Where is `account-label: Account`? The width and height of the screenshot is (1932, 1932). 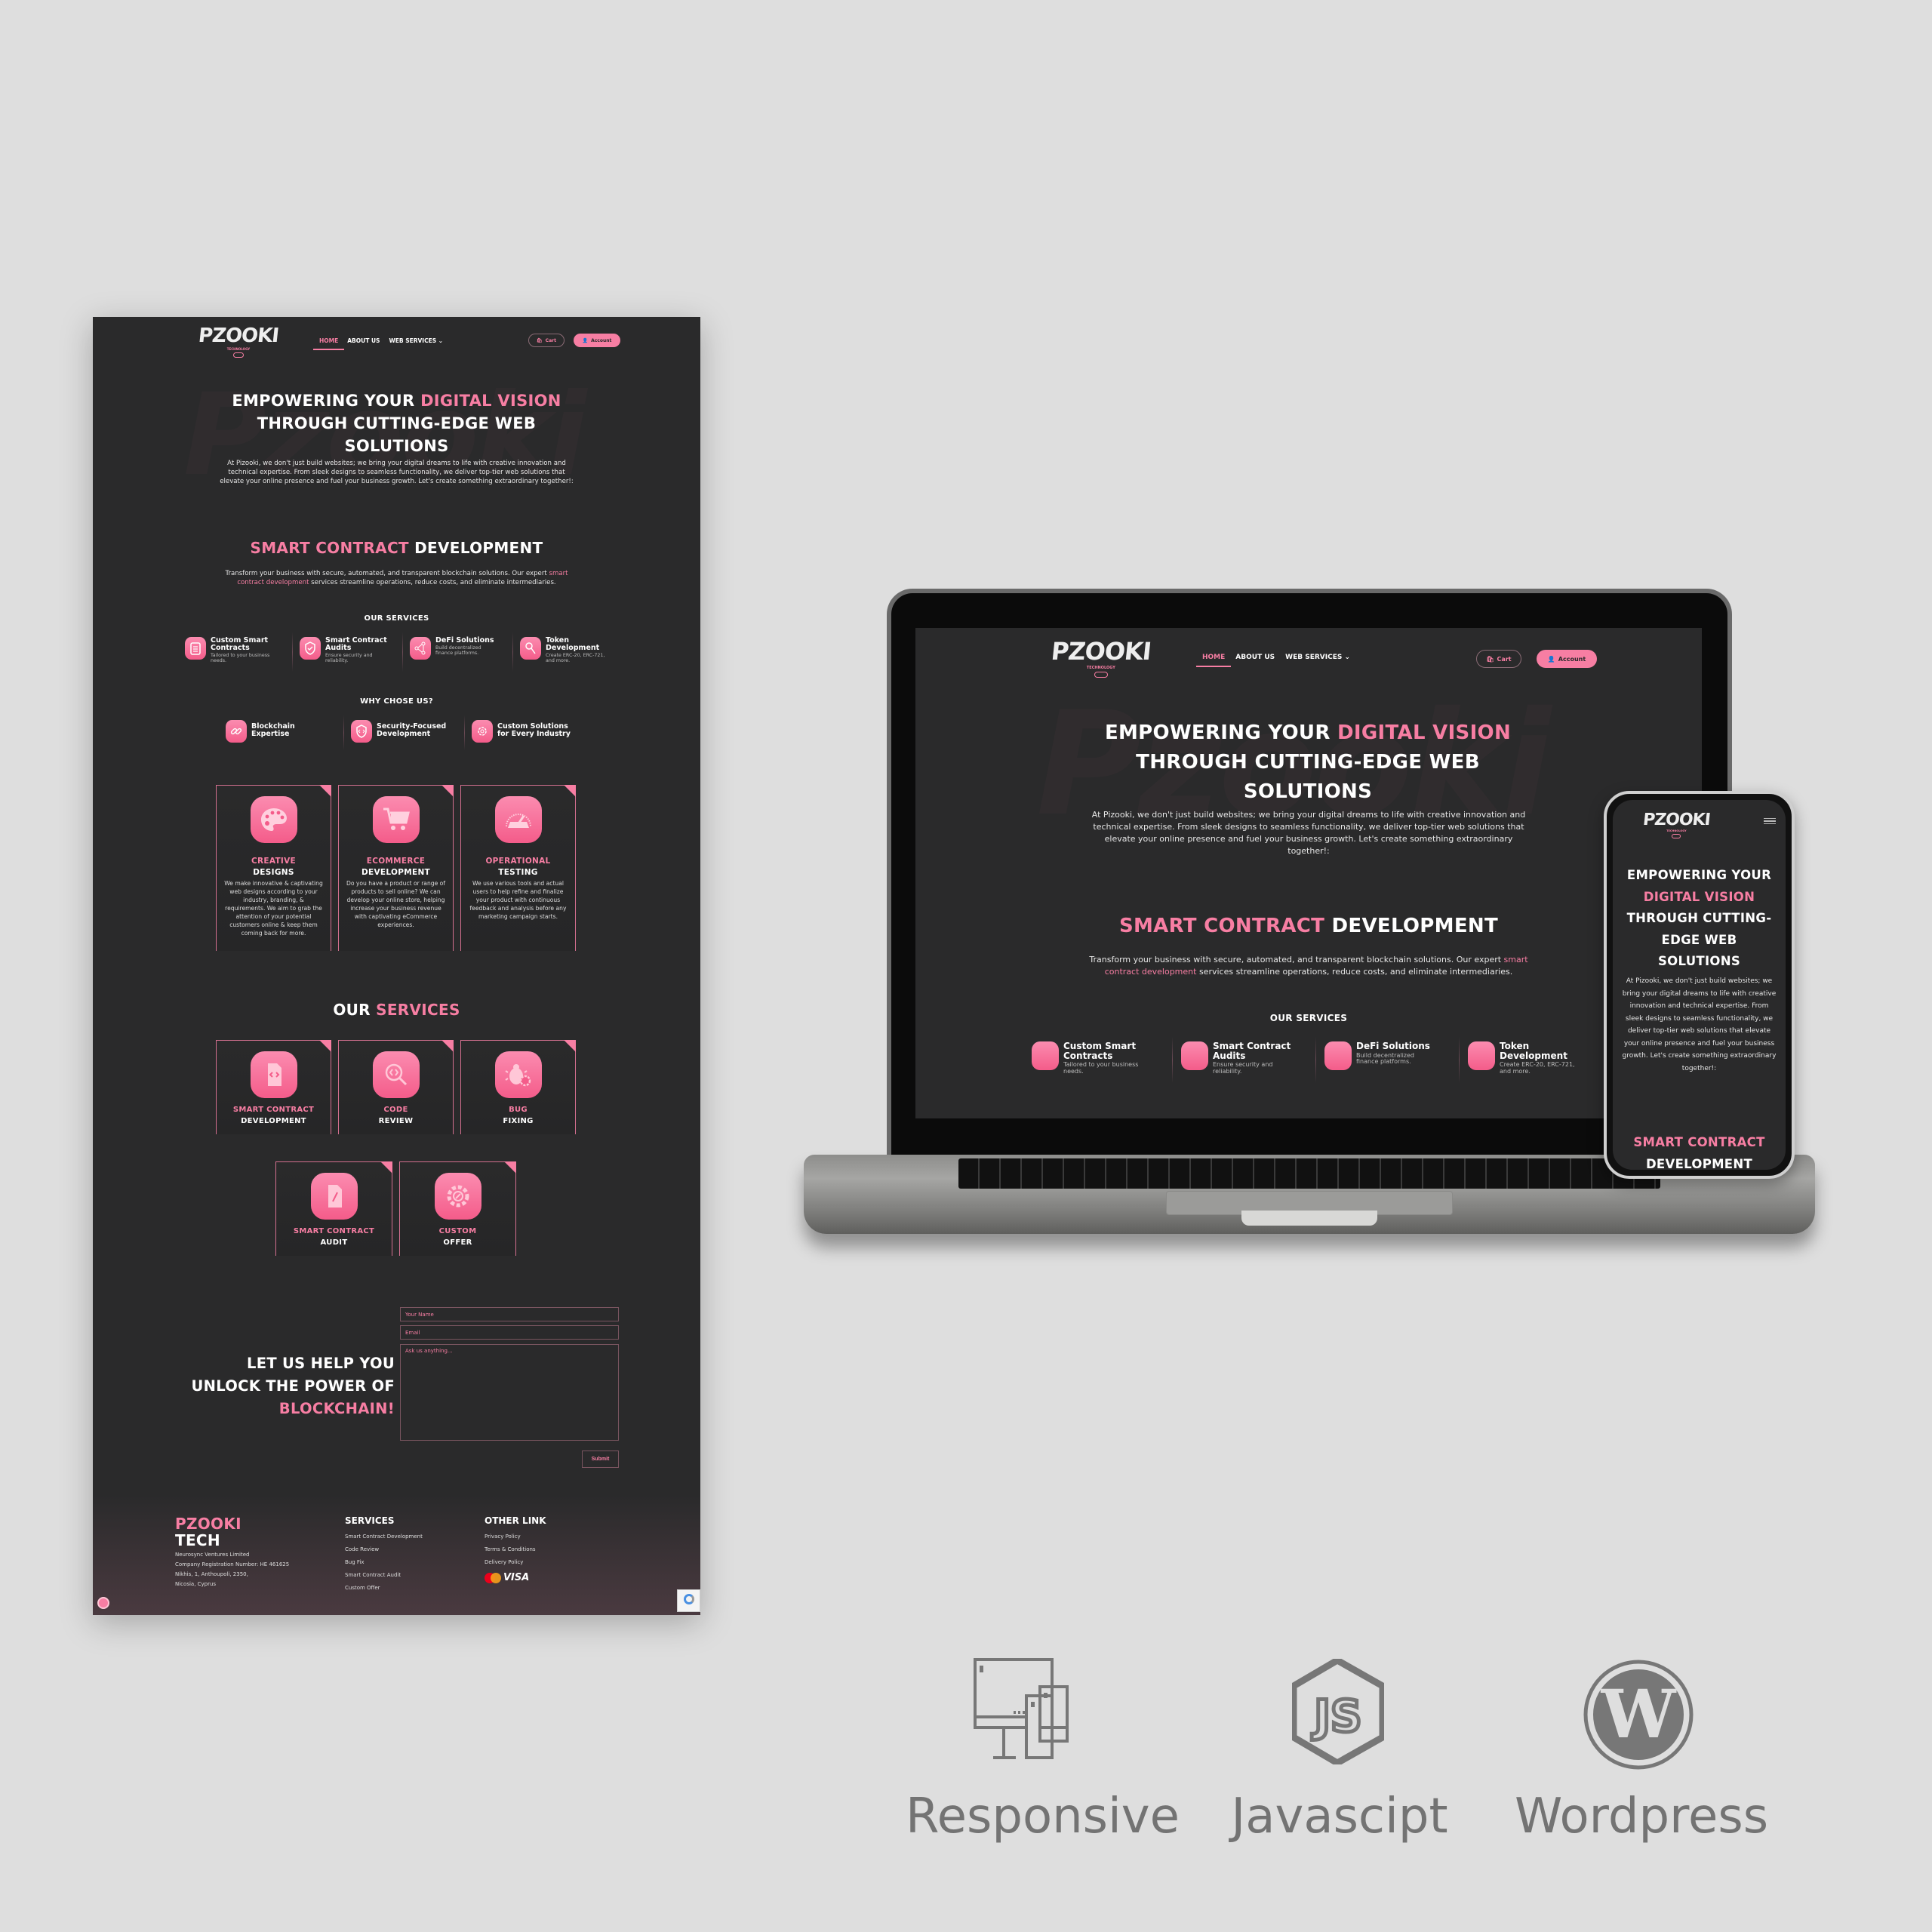
account-label: Account is located at coordinates (601, 340).